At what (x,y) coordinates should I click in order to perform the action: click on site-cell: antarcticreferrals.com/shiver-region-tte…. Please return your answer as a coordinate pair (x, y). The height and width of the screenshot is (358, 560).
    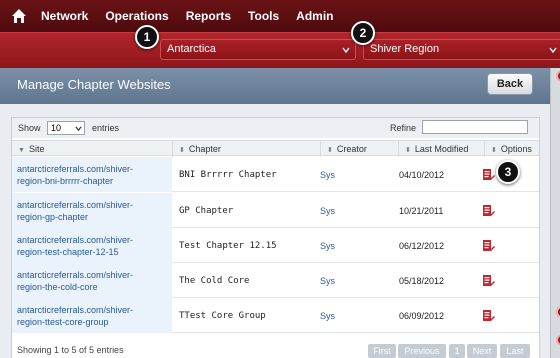
    Looking at the image, I should click on (92, 315).